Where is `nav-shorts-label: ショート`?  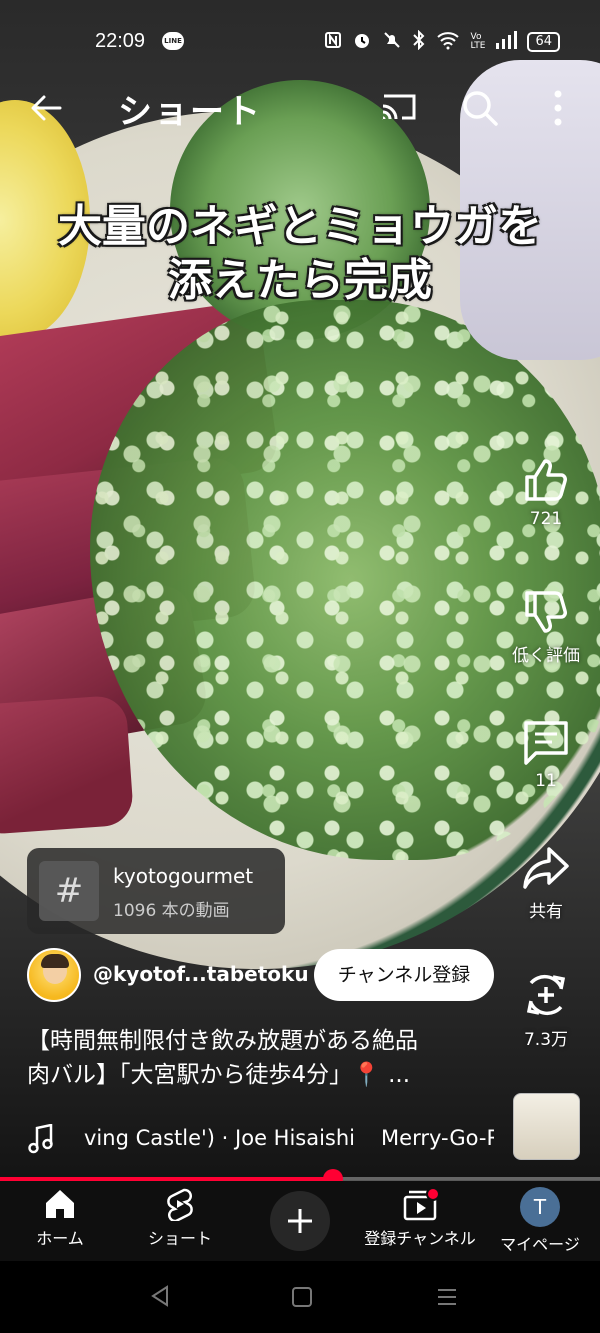 nav-shorts-label: ショート is located at coordinates (179, 1238).